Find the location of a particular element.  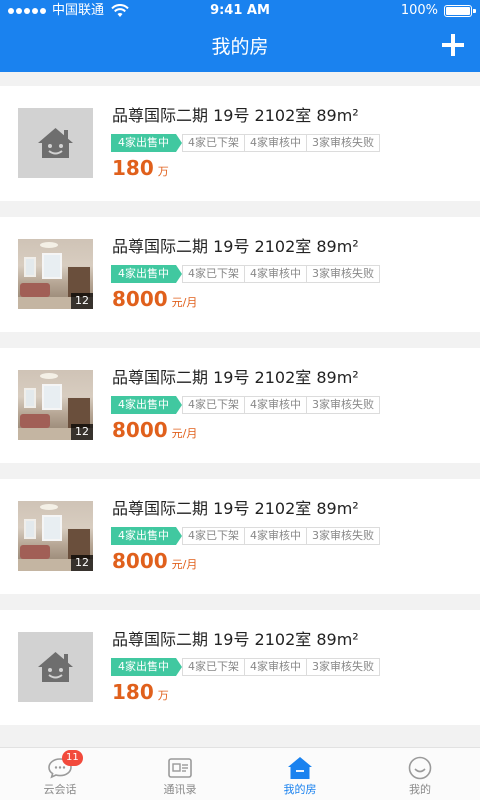

house-icon is located at coordinates (300, 768).